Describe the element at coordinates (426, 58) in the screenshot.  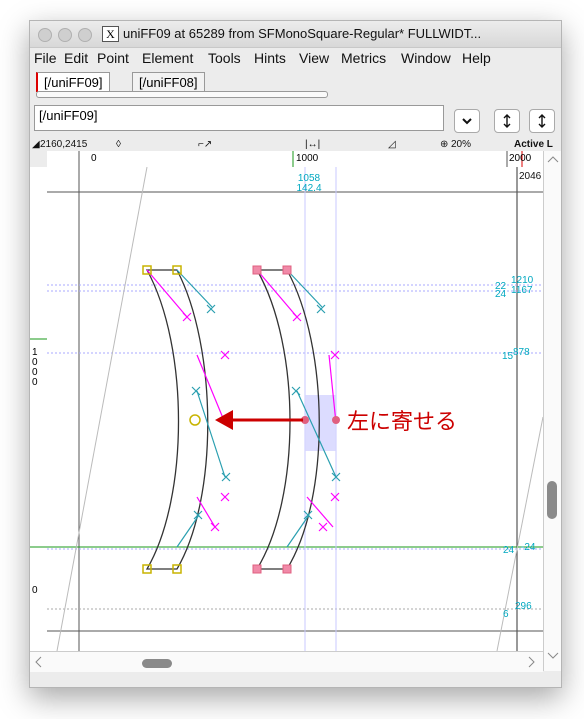
I see `menu-window: Window` at that location.